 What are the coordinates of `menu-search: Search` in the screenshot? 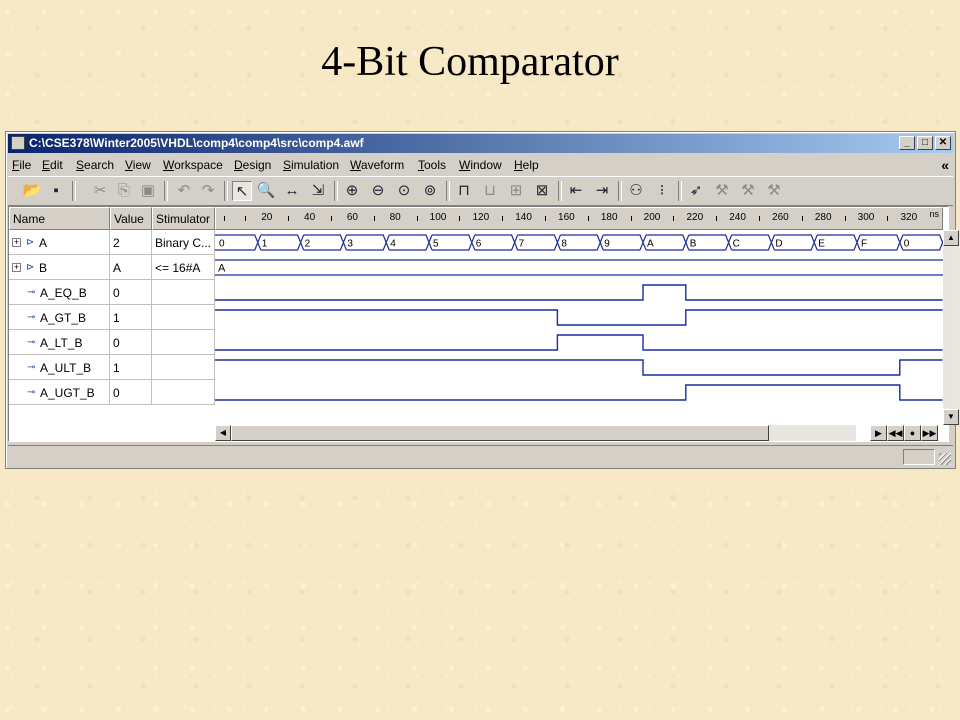 It's located at (95, 165).